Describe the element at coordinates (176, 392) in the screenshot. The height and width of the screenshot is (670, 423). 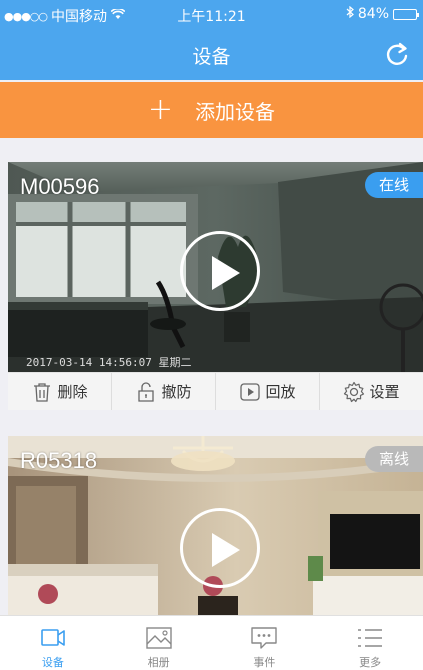
I see `disarm-label: 撤防` at that location.